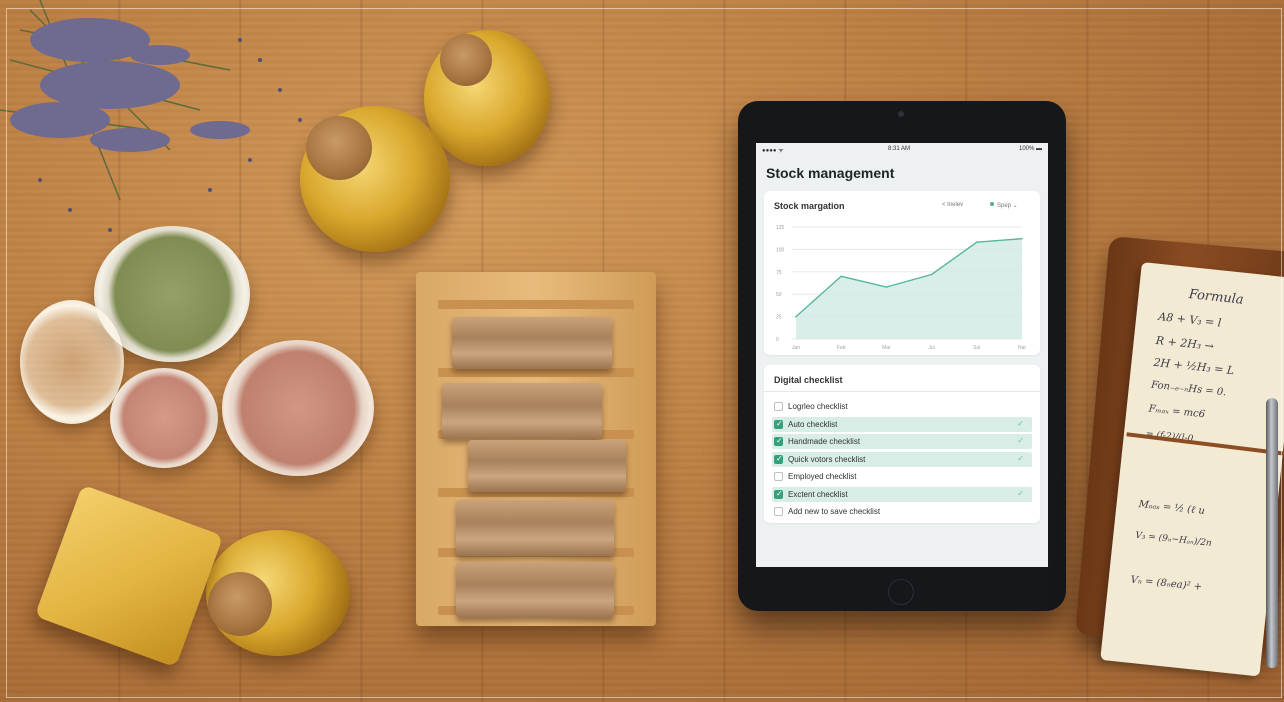 The image size is (1284, 702). What do you see at coordinates (824, 441) in the screenshot?
I see `checklist-item-label: Handmade checklist` at bounding box center [824, 441].